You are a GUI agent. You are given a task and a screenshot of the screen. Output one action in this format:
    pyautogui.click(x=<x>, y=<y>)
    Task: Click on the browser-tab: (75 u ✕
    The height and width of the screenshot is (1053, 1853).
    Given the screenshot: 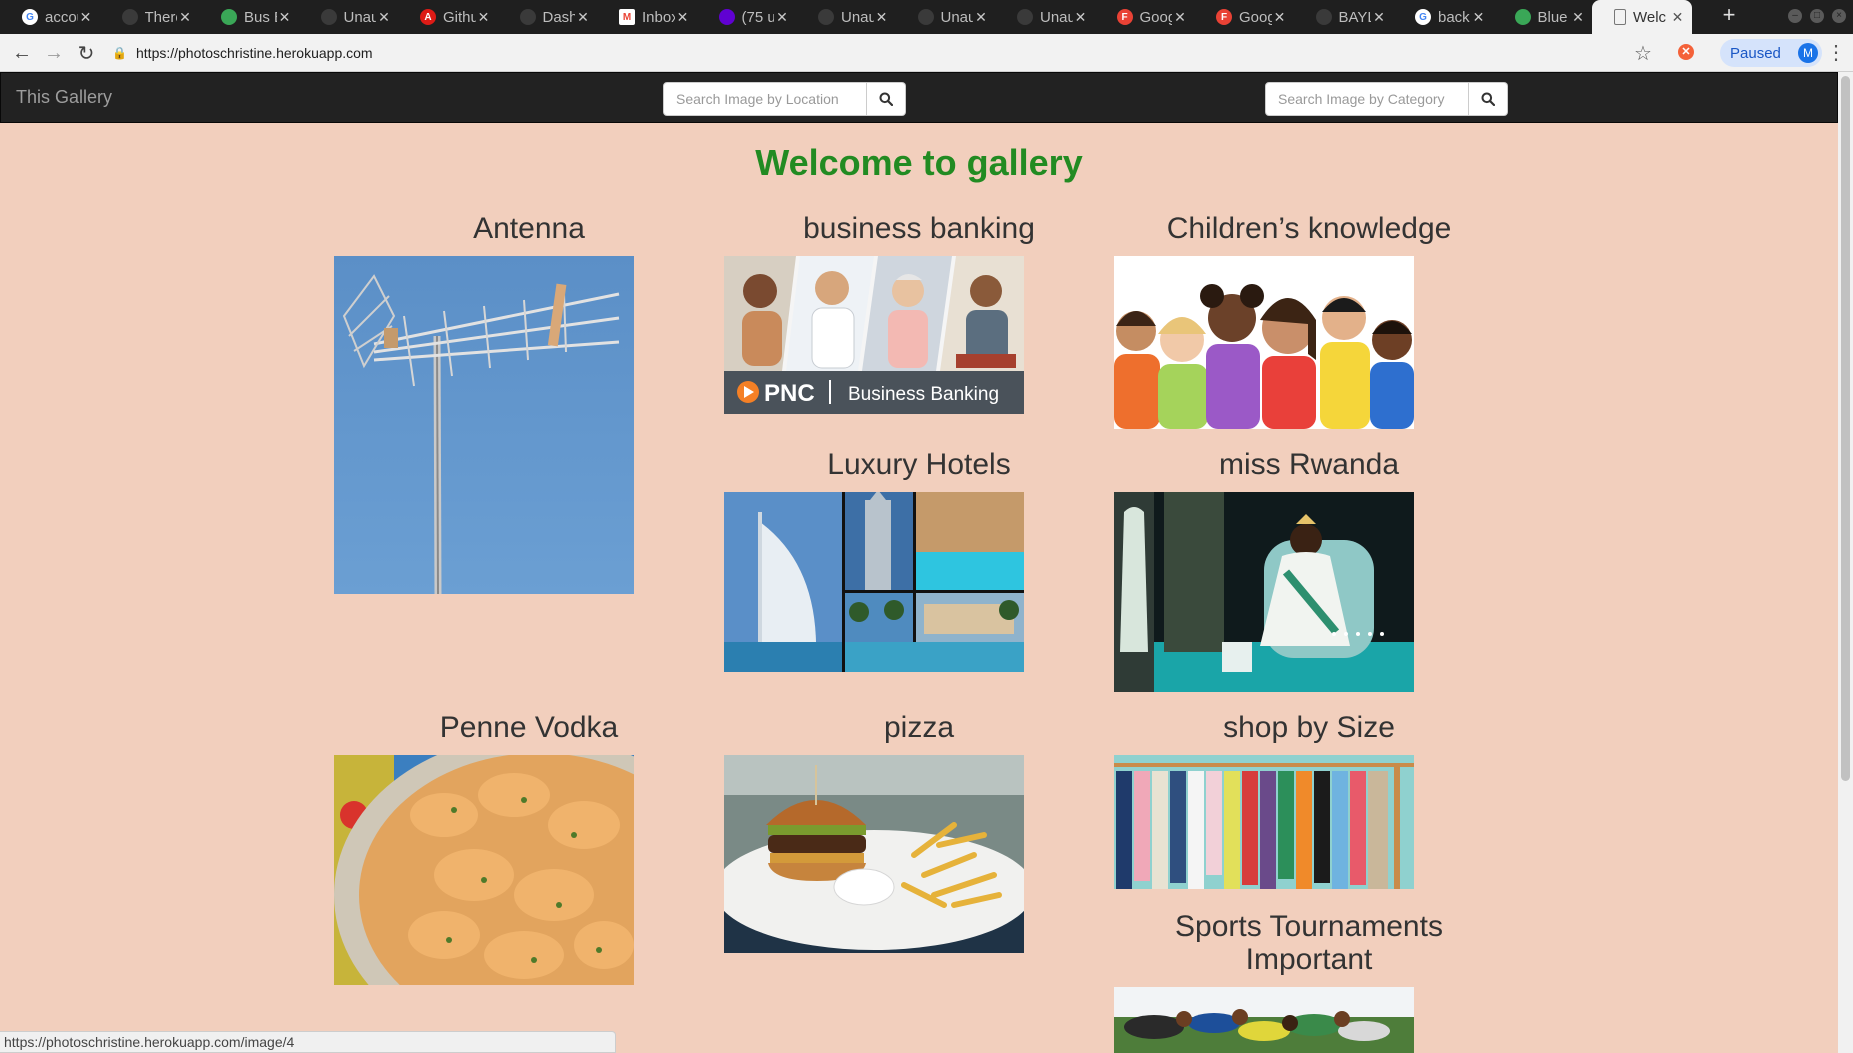 What is the action you would take?
    pyautogui.click(x=747, y=17)
    